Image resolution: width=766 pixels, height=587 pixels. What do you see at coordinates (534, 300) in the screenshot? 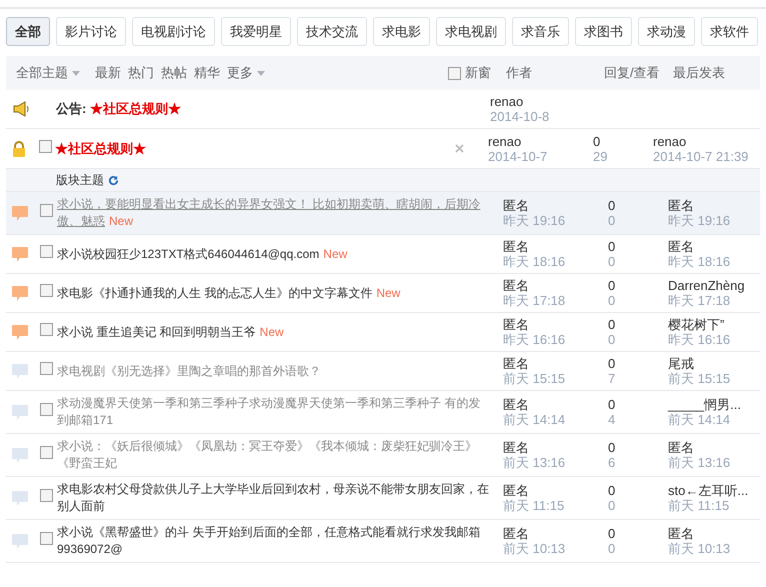
I see `post-time: 昨天 17:18` at bounding box center [534, 300].